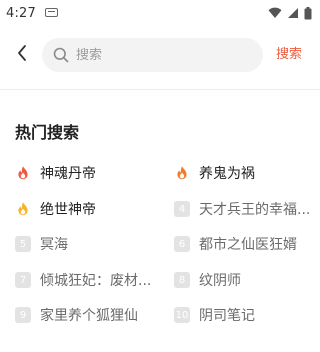  What do you see at coordinates (248, 245) in the screenshot?
I see `hot-item-label: 都市之仙医狂婿` at bounding box center [248, 245].